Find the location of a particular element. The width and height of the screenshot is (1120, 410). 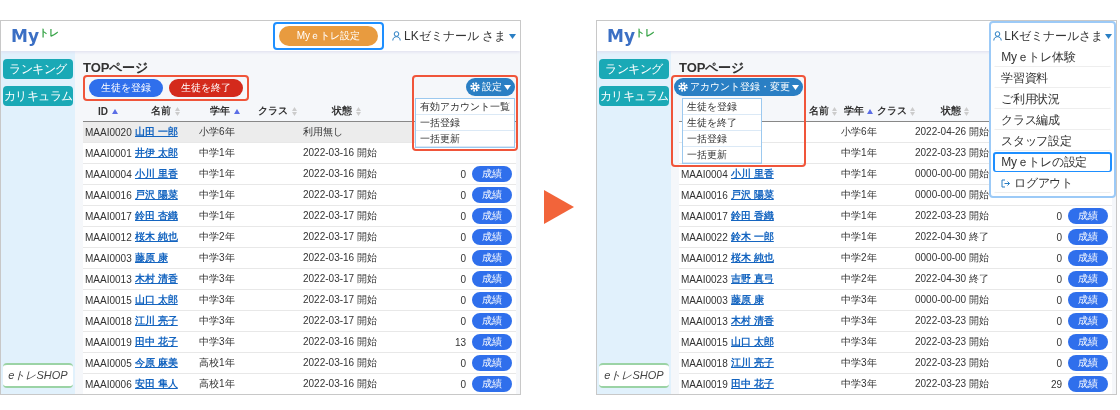

table-cell-text: 利用無し is located at coordinates (323, 132).